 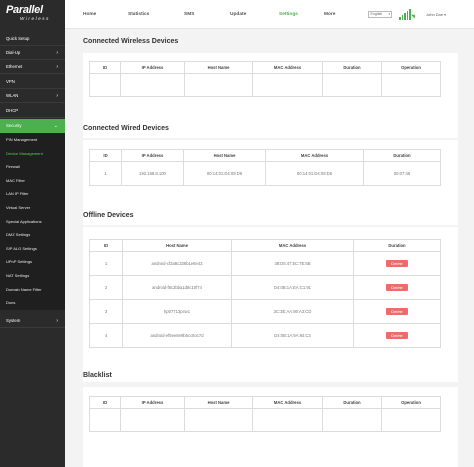 I want to click on sidebar-subitem-label: LAN IP Filter, so click(x=17, y=194).